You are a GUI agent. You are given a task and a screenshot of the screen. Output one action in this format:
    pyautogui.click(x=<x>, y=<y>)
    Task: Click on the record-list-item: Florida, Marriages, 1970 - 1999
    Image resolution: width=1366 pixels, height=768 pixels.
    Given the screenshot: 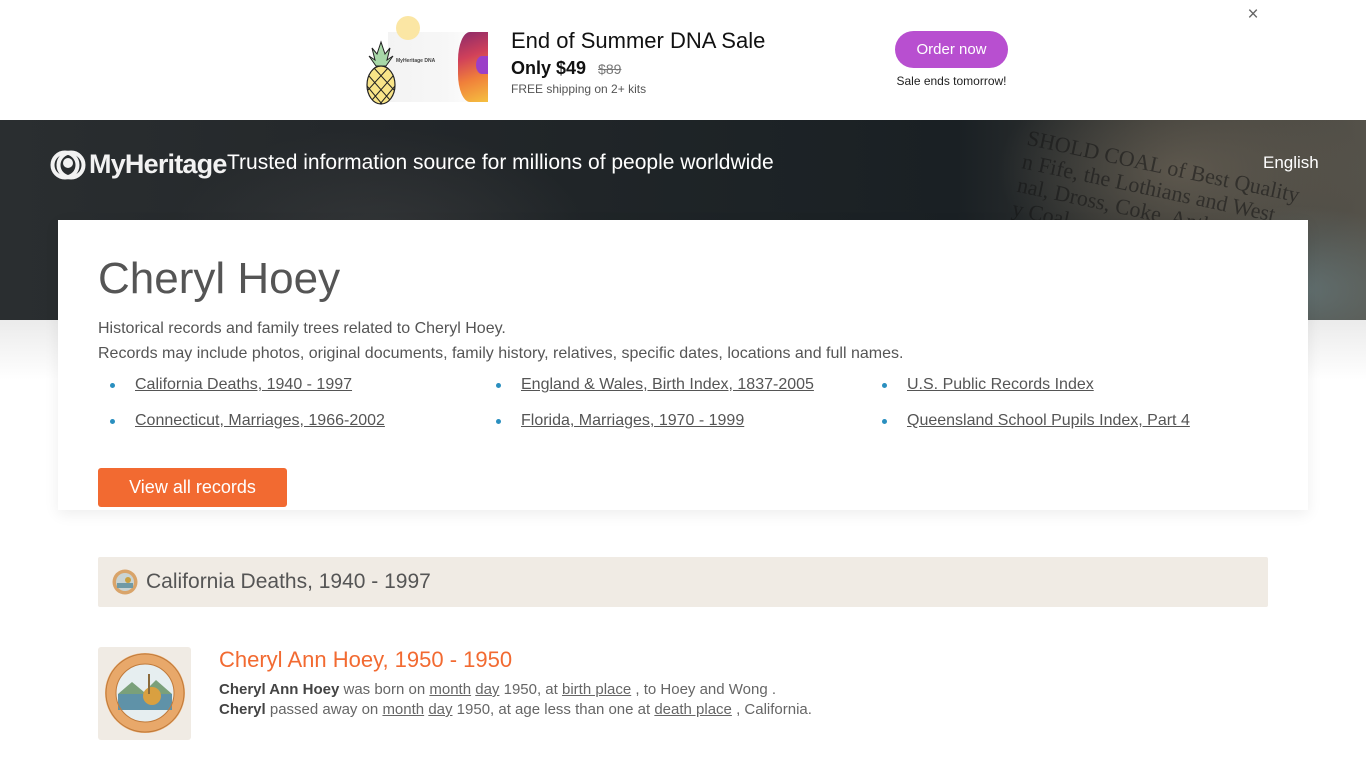 What is the action you would take?
    pyautogui.click(x=677, y=421)
    